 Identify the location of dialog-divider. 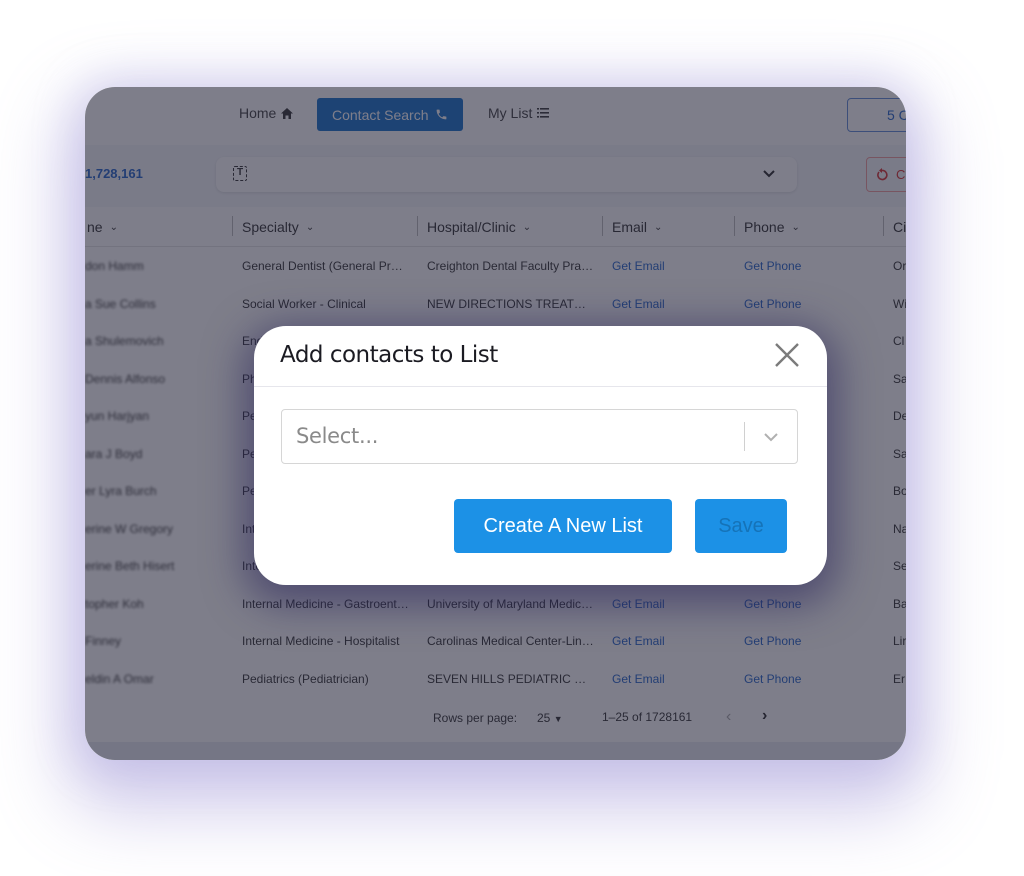
(540, 386).